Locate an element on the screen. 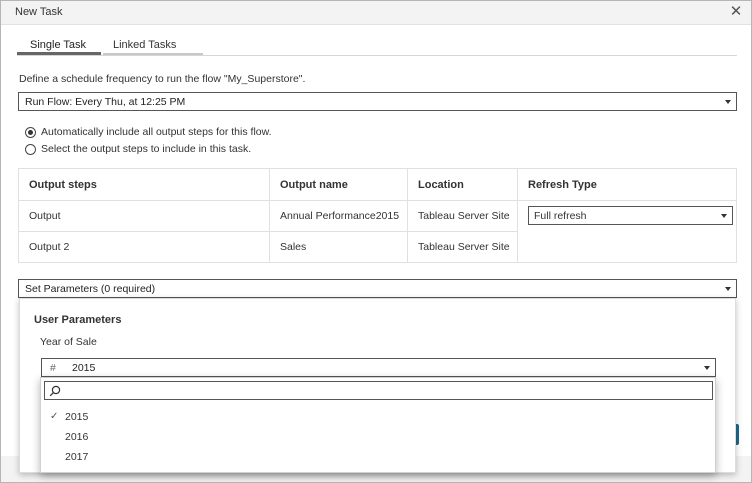  option-search-input is located at coordinates (378, 390).